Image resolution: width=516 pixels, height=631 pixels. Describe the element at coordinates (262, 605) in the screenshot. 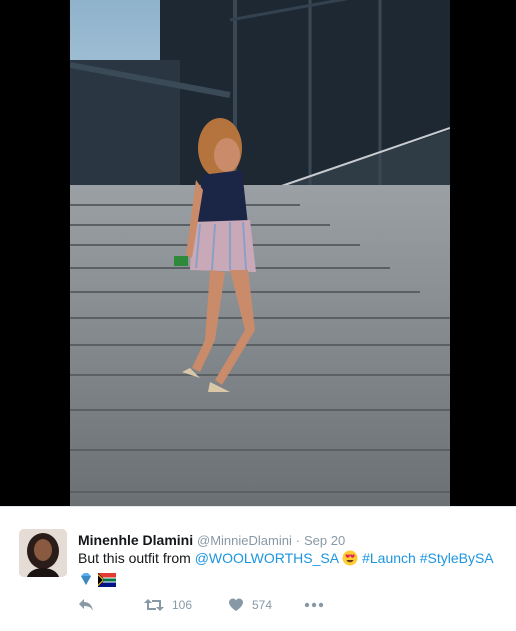

I see `like-count: 574` at that location.